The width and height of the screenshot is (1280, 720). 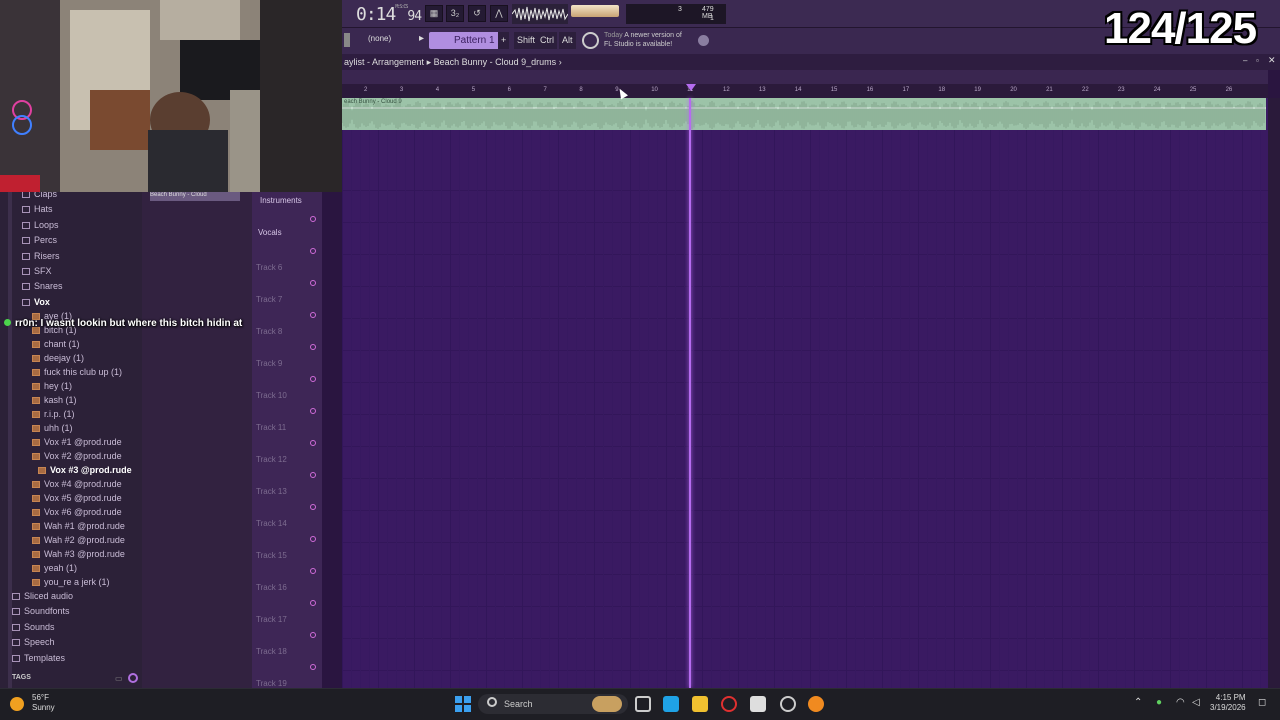 What do you see at coordinates (54, 568) in the screenshot?
I see `browser-file: yeah (1)` at bounding box center [54, 568].